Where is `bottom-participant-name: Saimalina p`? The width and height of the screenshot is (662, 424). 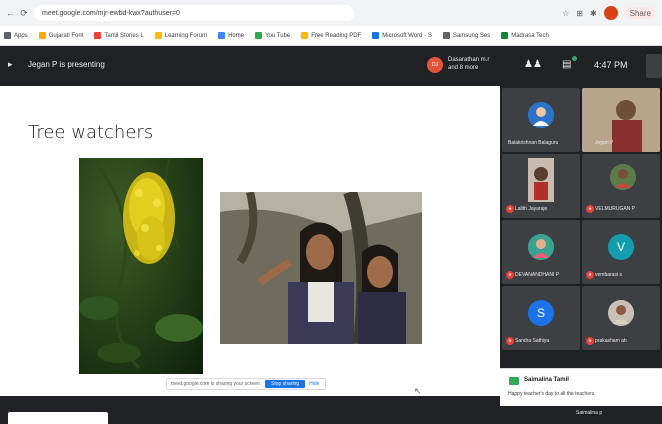 bottom-participant-name: Saimalina p is located at coordinates (589, 413).